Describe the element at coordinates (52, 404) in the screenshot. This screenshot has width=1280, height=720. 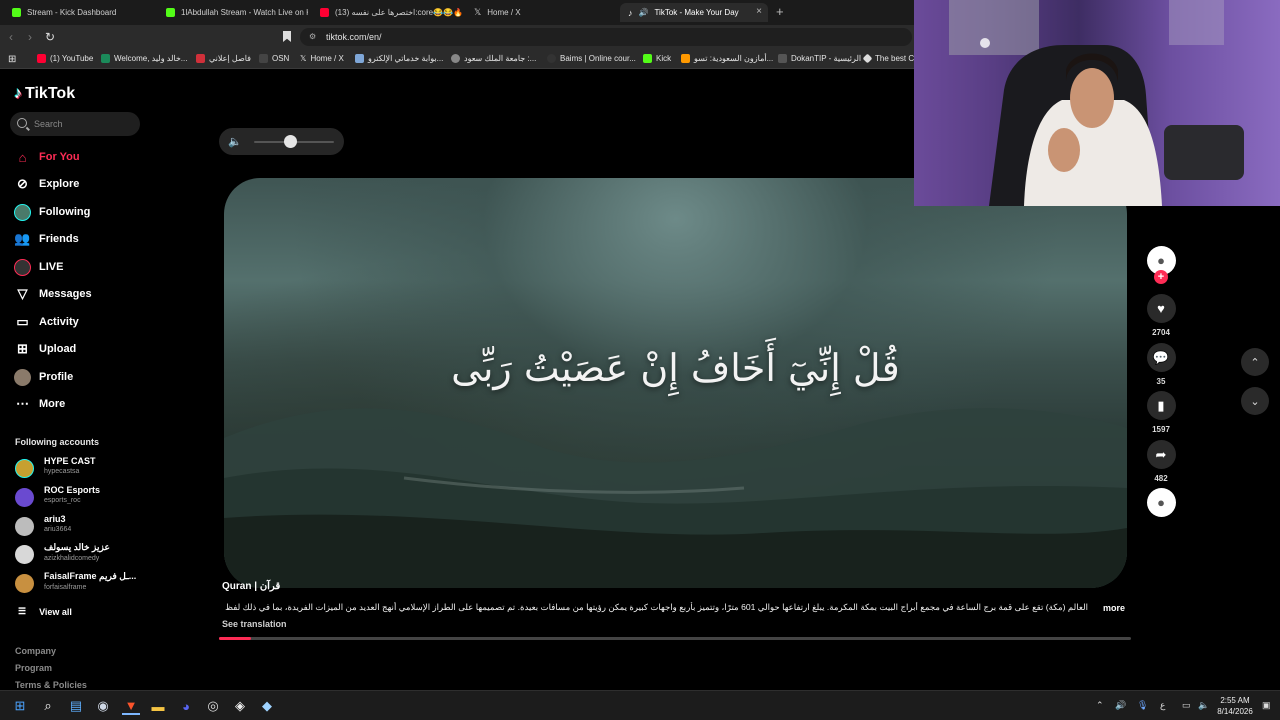
I see `nav-label: More` at that location.